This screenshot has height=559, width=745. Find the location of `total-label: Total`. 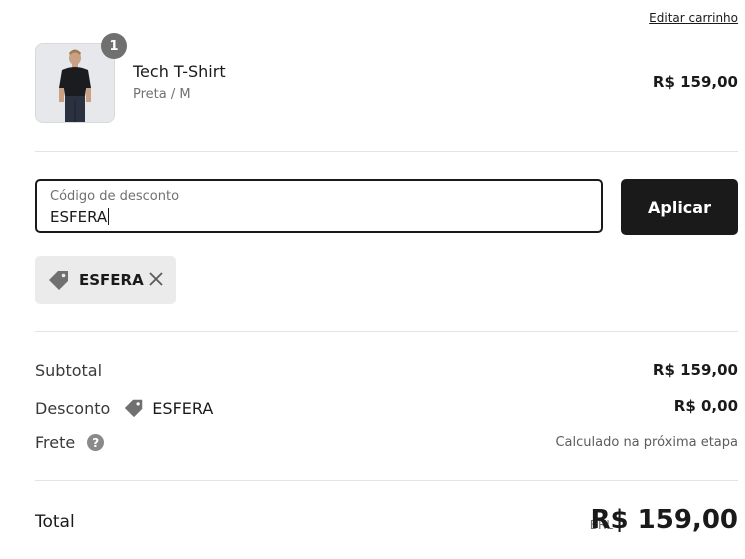

total-label: Total is located at coordinates (55, 522).